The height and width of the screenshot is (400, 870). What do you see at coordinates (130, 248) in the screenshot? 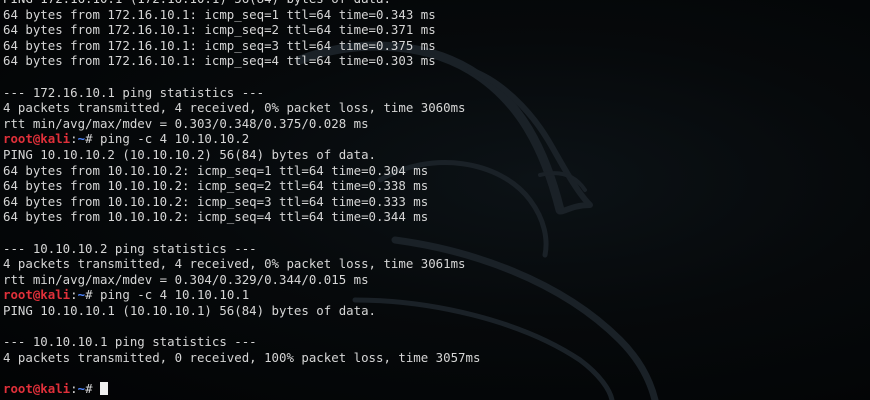
I see `output-line: --- 10.10.10.2 ping statistics ---` at bounding box center [130, 248].